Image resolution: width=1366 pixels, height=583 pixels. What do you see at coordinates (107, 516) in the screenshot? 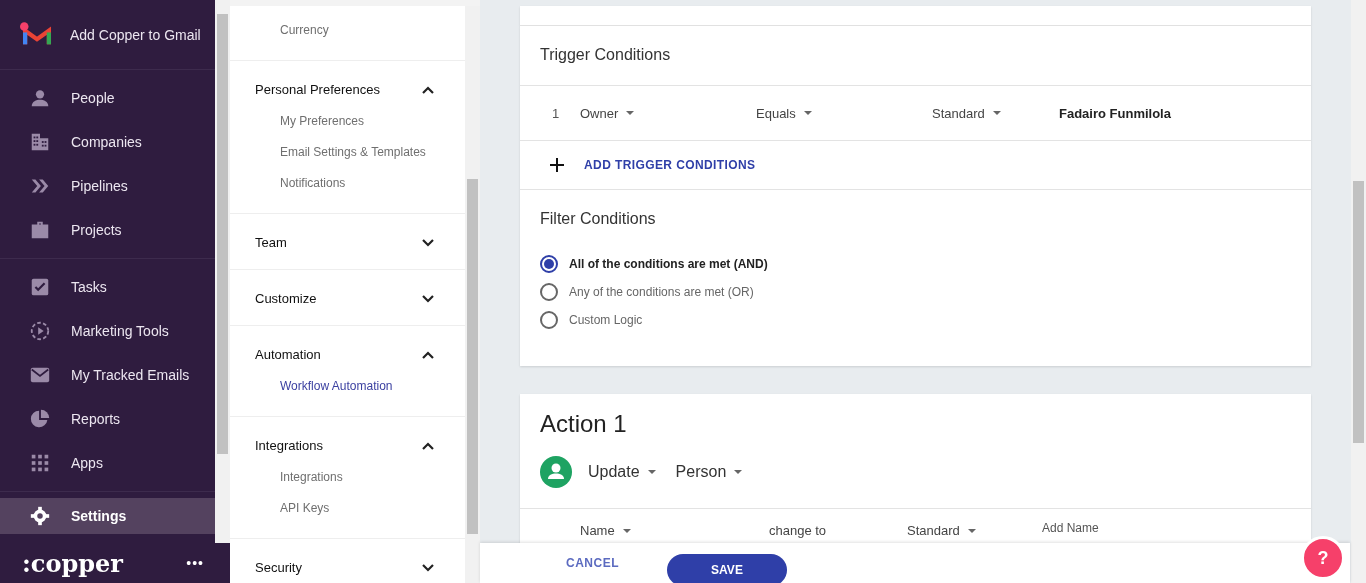
I see `nav-item: Settings` at bounding box center [107, 516].